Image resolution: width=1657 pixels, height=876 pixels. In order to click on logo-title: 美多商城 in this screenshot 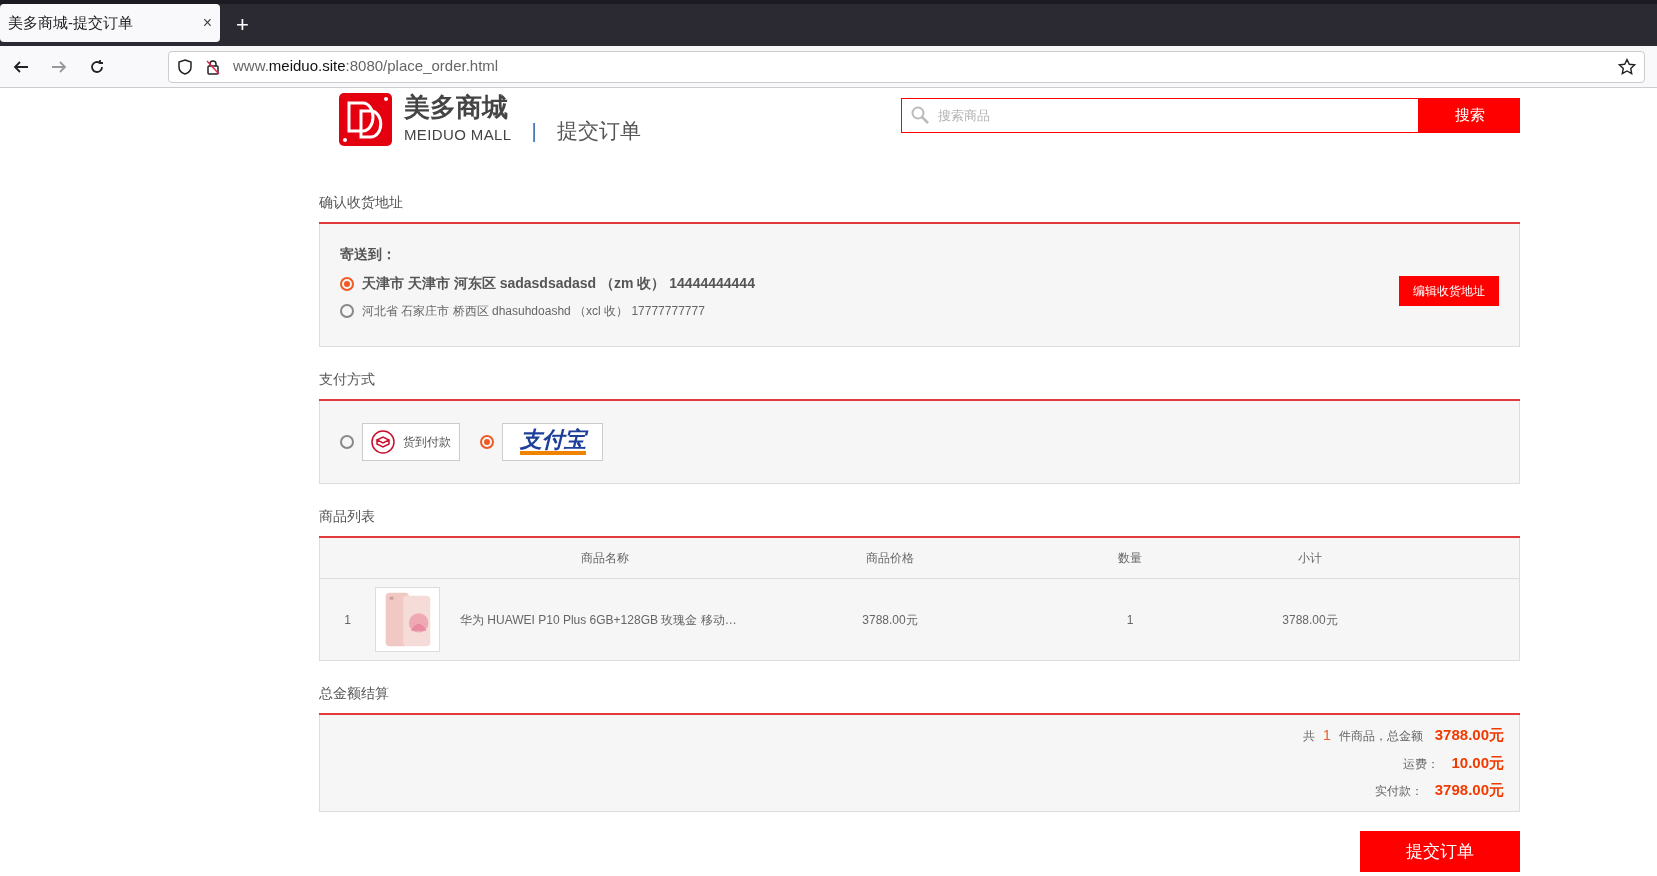, I will do `click(456, 107)`.